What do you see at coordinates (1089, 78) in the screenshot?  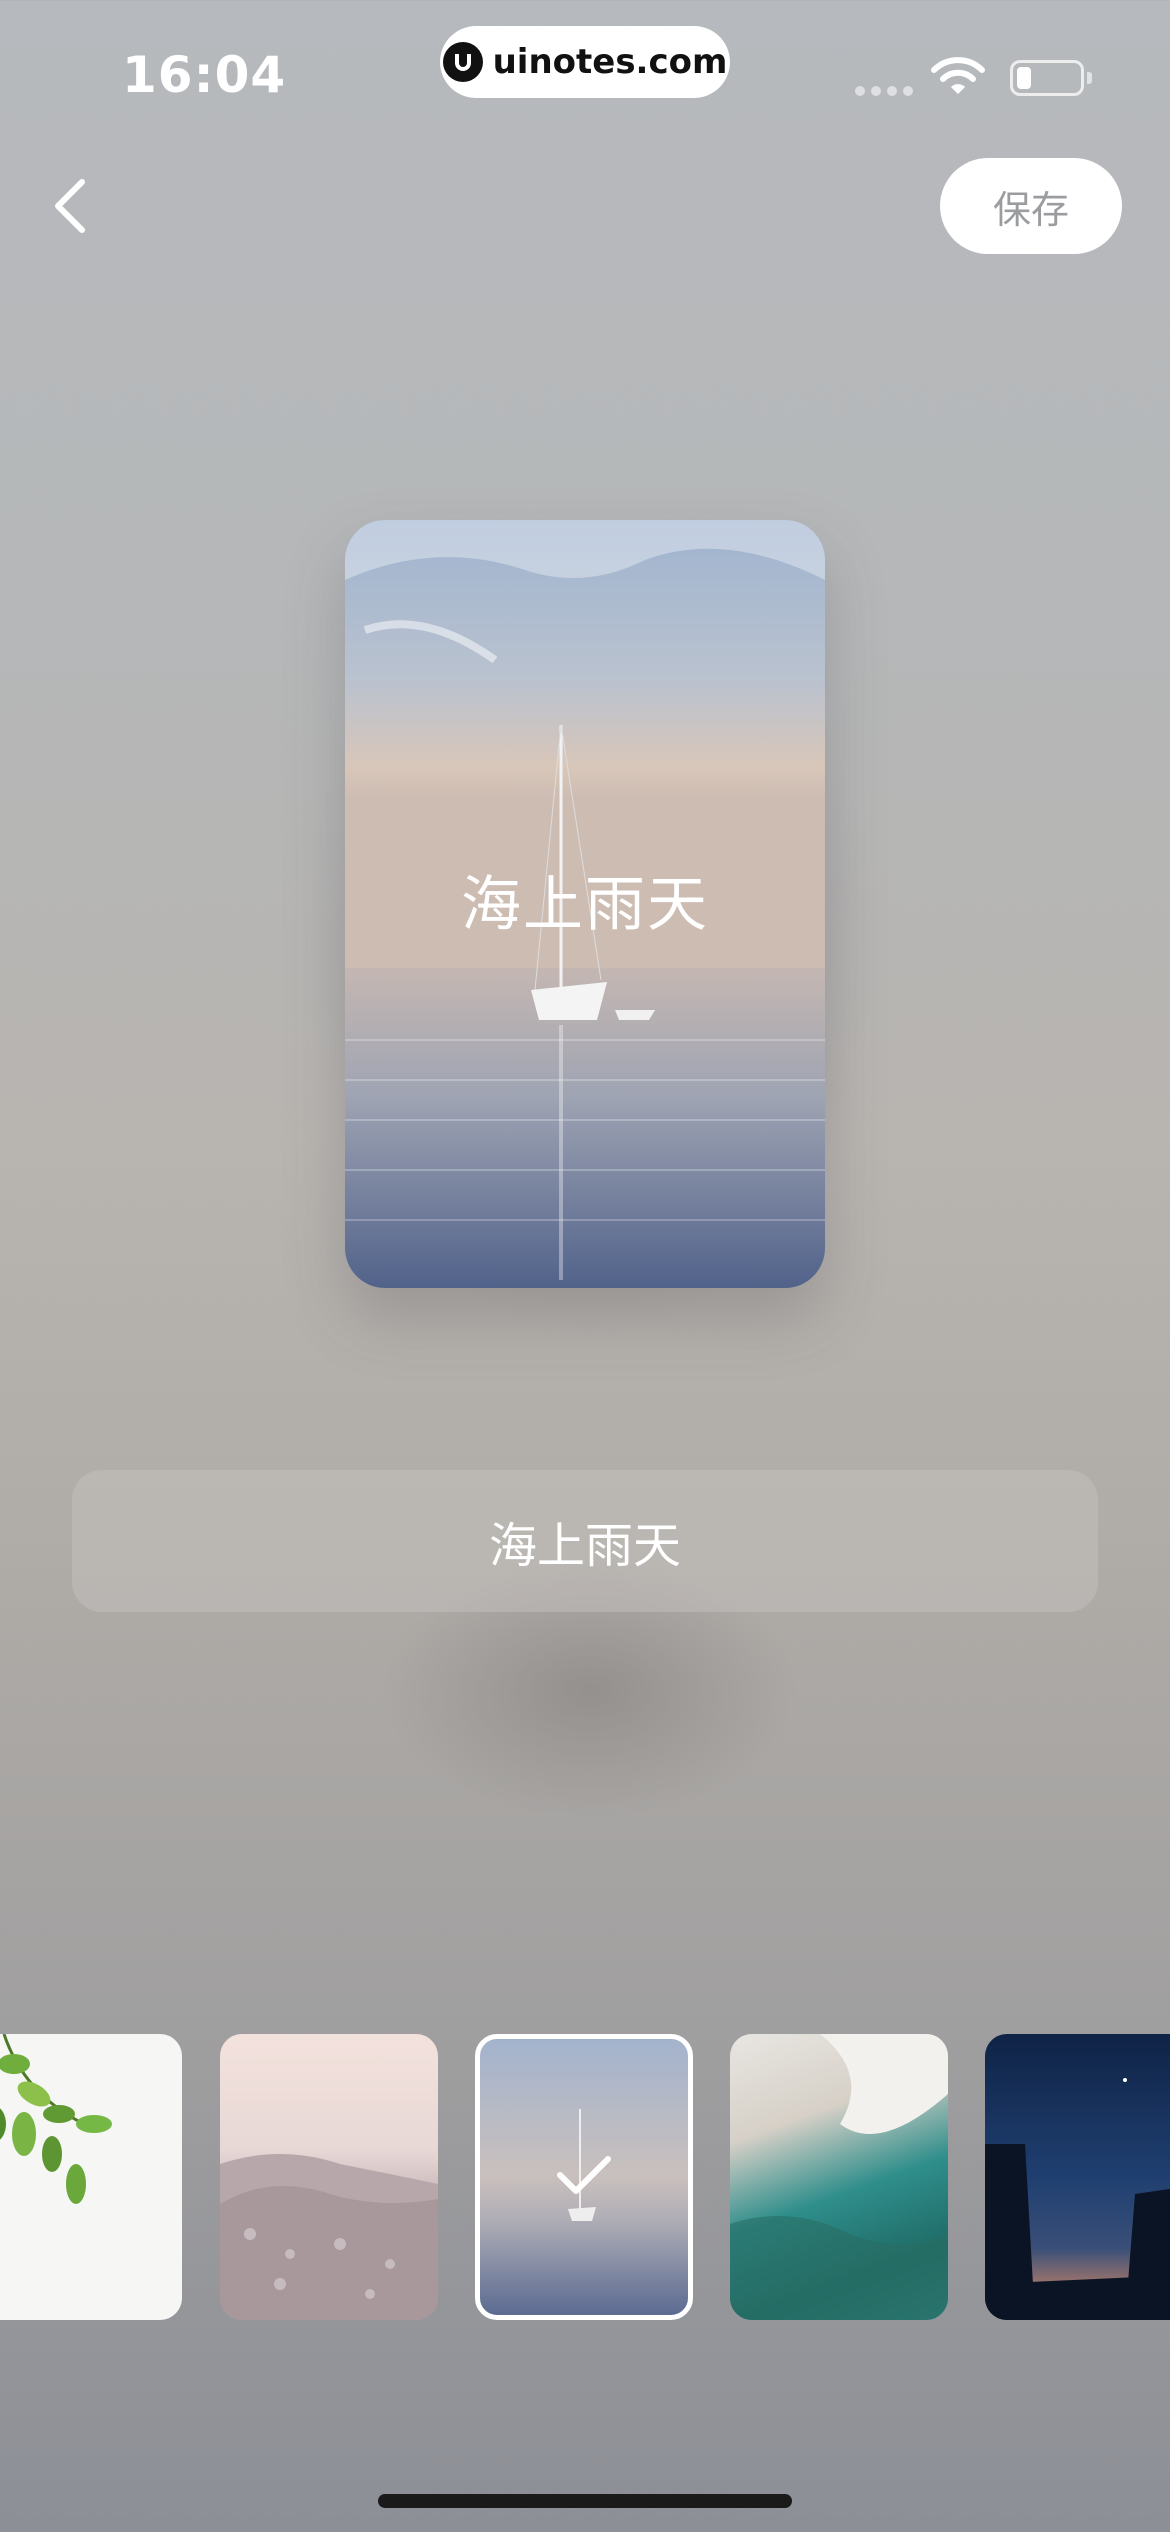 I see `battery-tip` at bounding box center [1089, 78].